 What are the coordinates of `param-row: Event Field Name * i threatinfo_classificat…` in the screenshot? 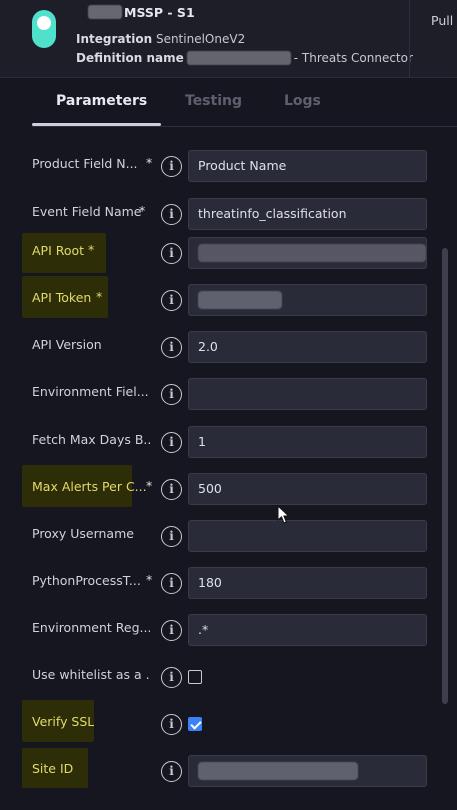 It's located at (220, 214).